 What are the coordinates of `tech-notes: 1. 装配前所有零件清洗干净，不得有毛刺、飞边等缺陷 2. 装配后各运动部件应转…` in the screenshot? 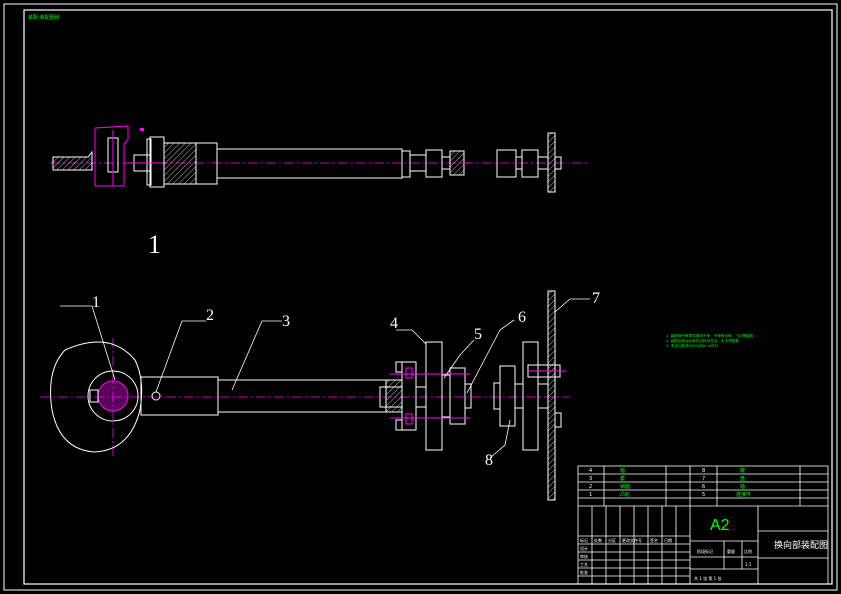 It's located at (710, 340).